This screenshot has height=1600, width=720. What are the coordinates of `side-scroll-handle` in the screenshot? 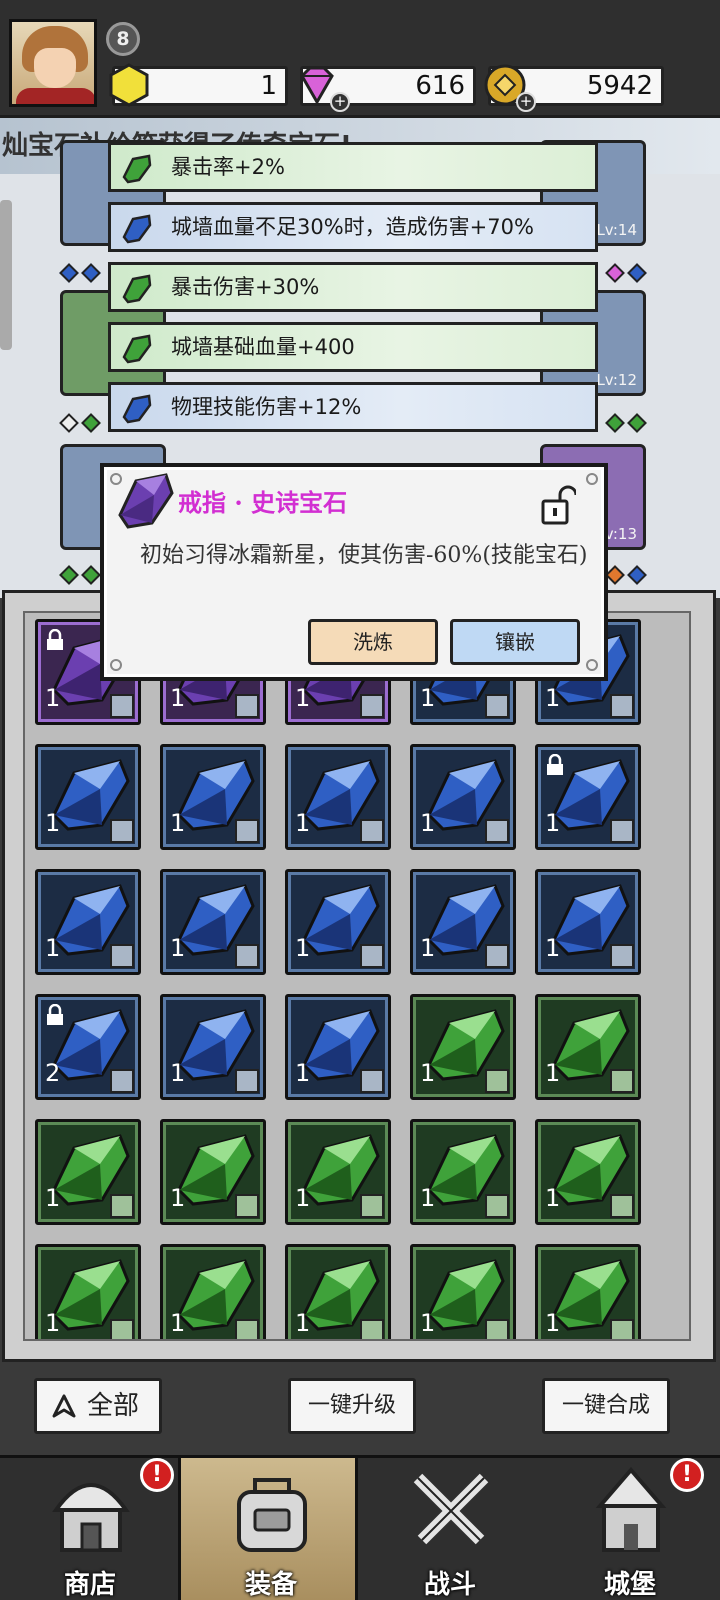 It's located at (6, 275).